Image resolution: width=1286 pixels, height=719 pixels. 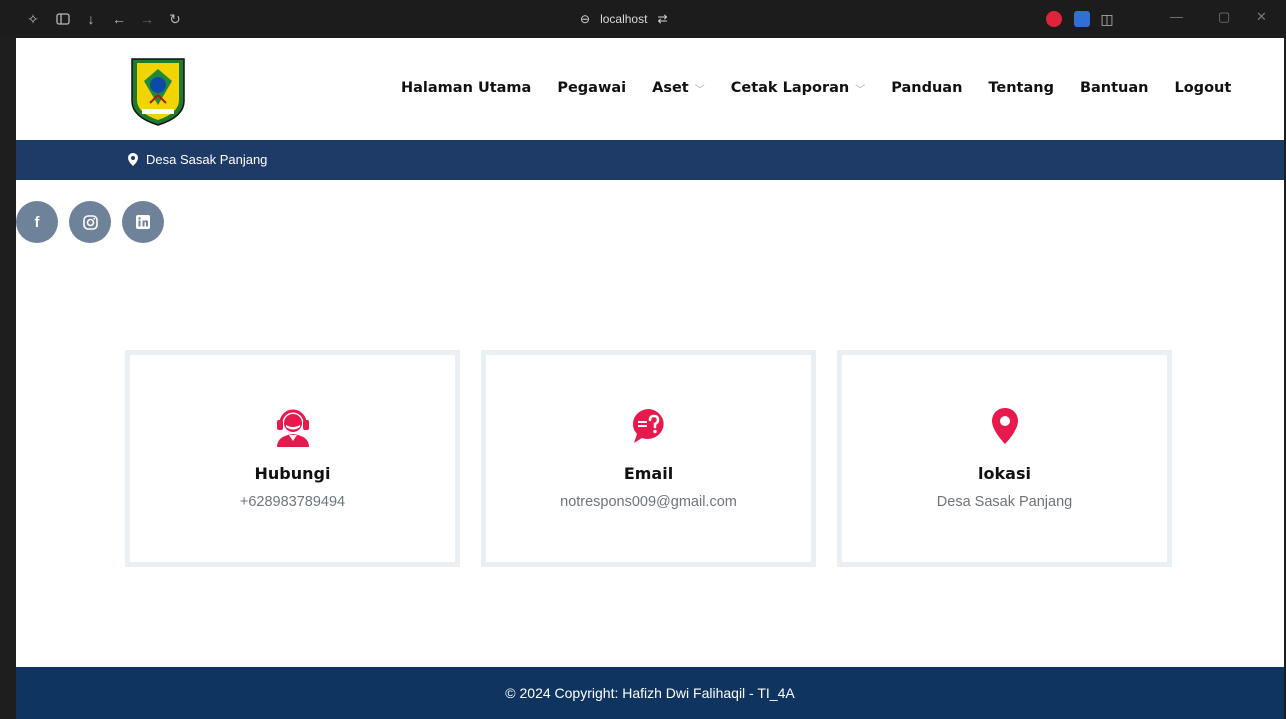 I want to click on facebook-icon: f, so click(x=37, y=222).